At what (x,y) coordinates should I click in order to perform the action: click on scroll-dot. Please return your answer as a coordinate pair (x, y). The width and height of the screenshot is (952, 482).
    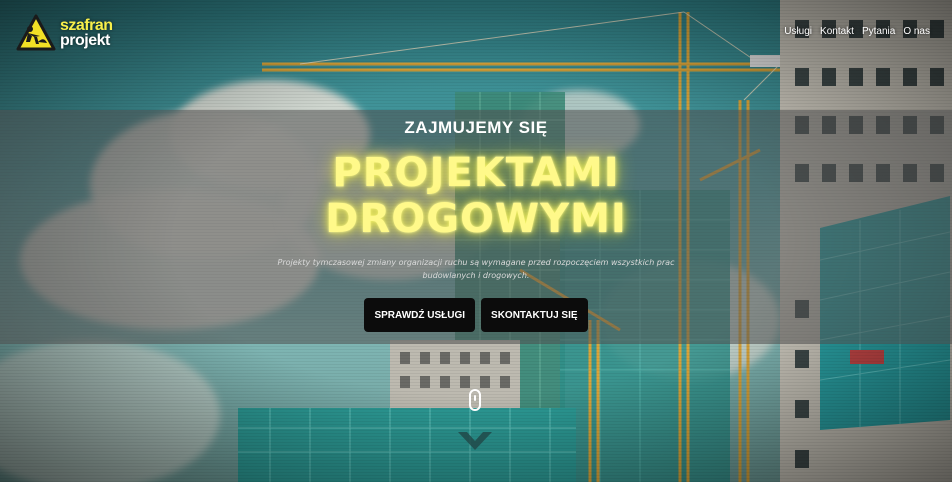
    Looking at the image, I should click on (475, 398).